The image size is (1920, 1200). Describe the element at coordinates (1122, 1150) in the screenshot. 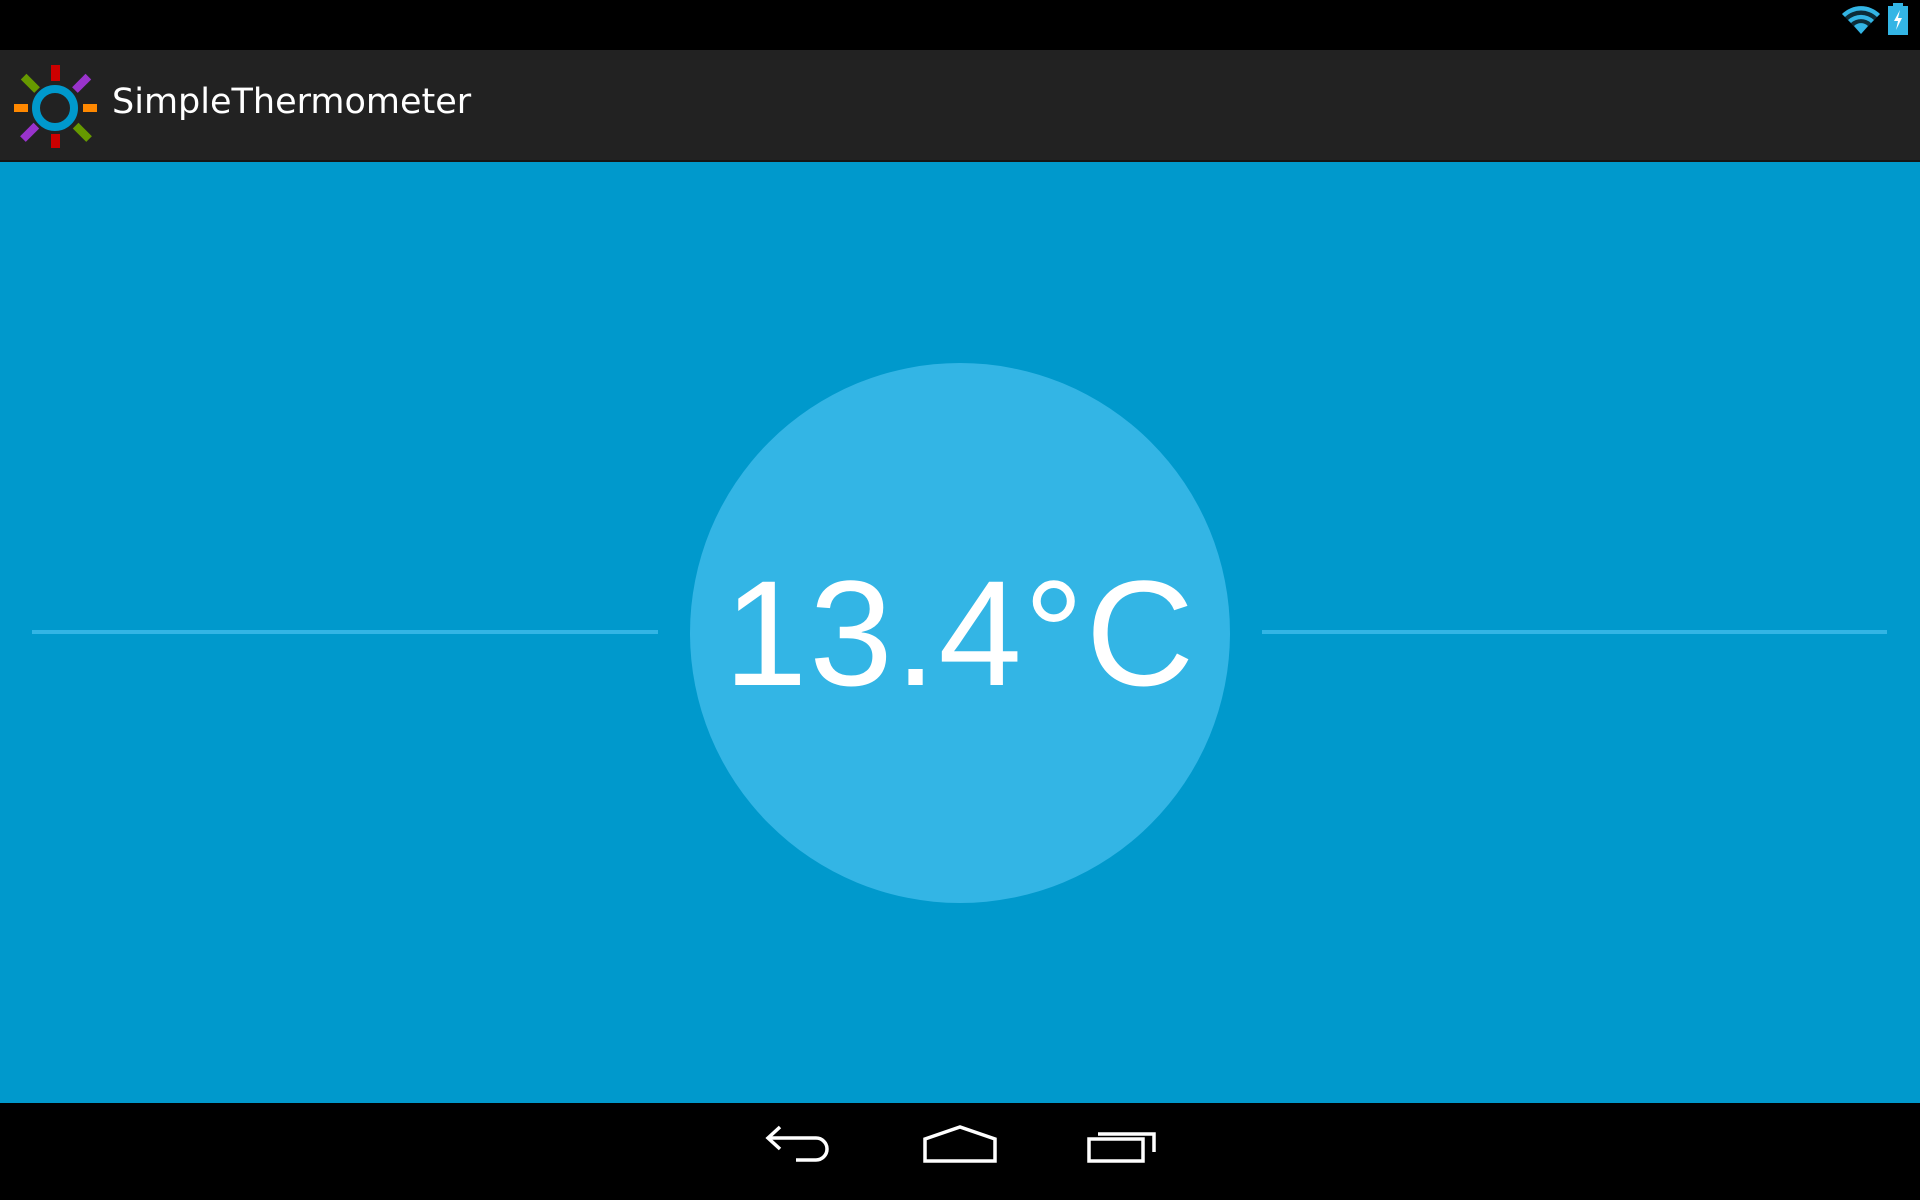

I see `recent-apps-icon` at that location.